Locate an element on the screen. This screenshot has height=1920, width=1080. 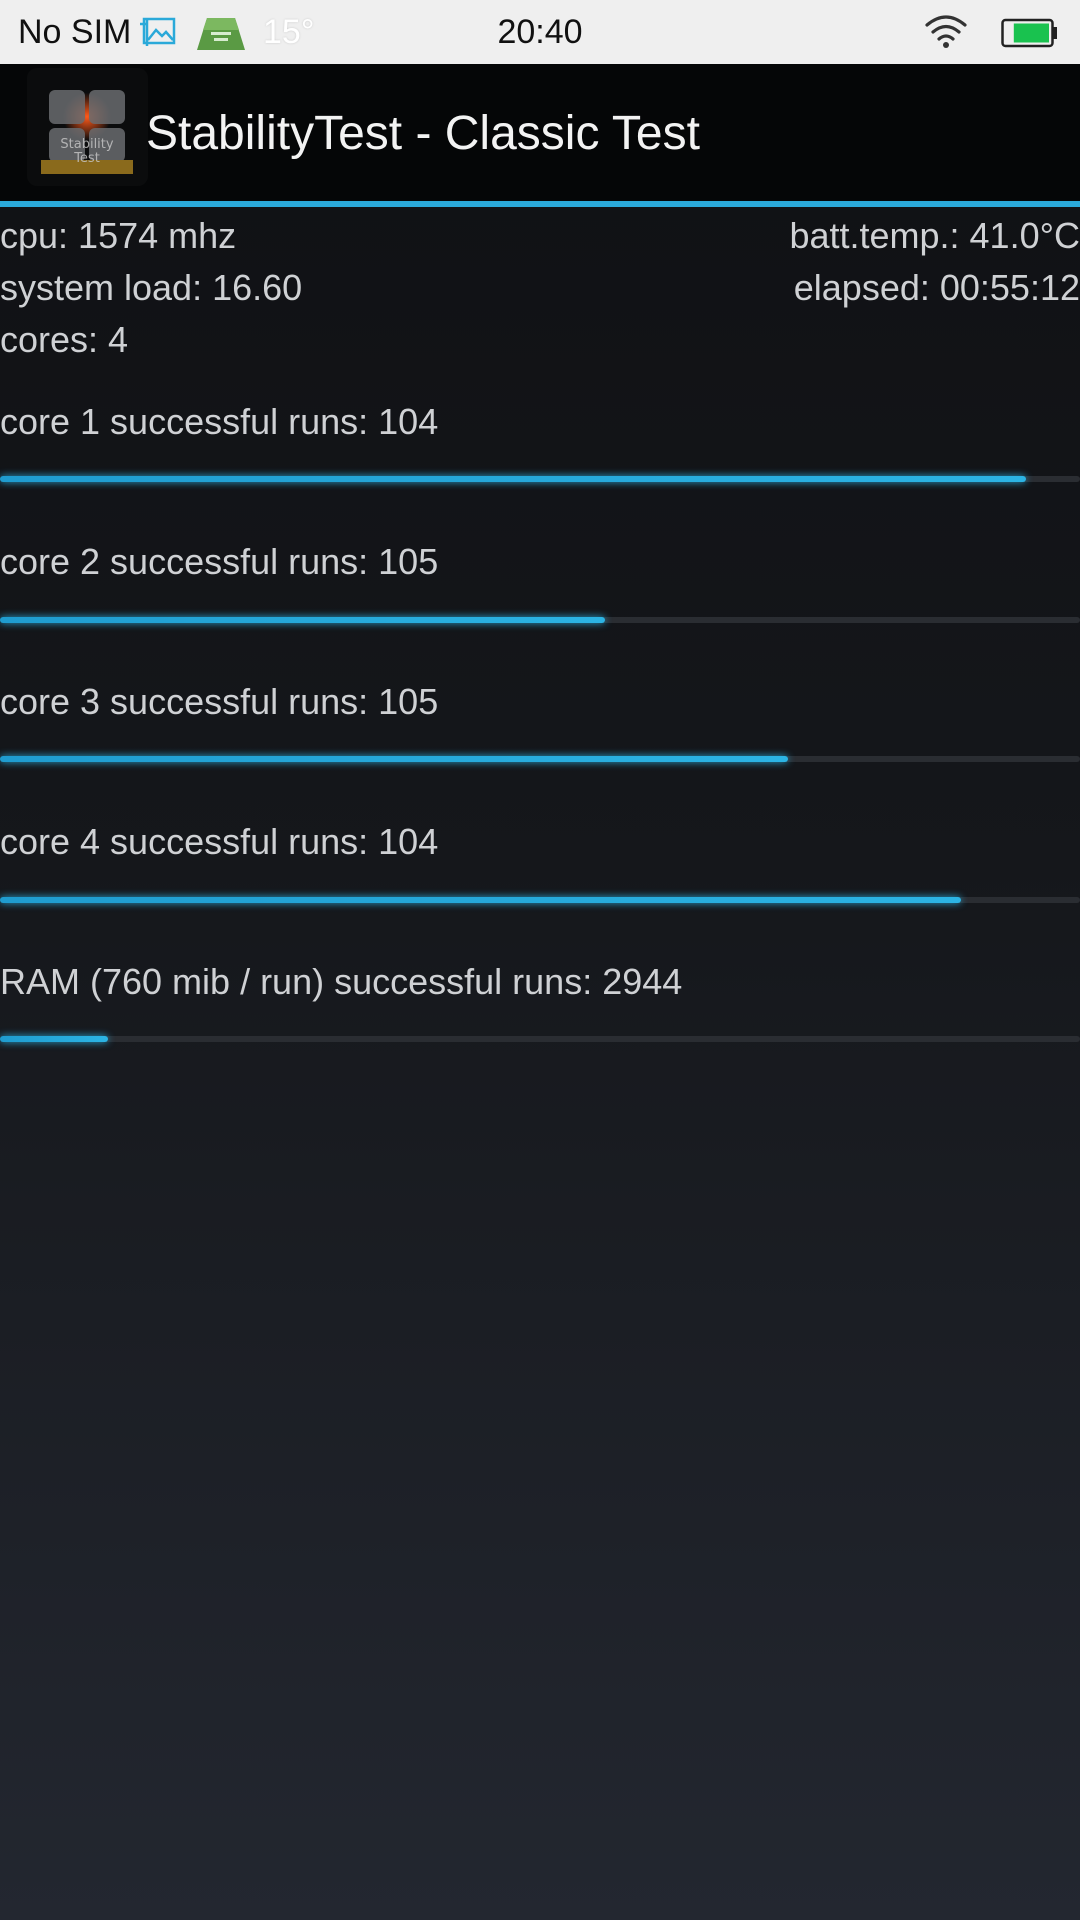
clock: 20:40 is located at coordinates (540, 32).